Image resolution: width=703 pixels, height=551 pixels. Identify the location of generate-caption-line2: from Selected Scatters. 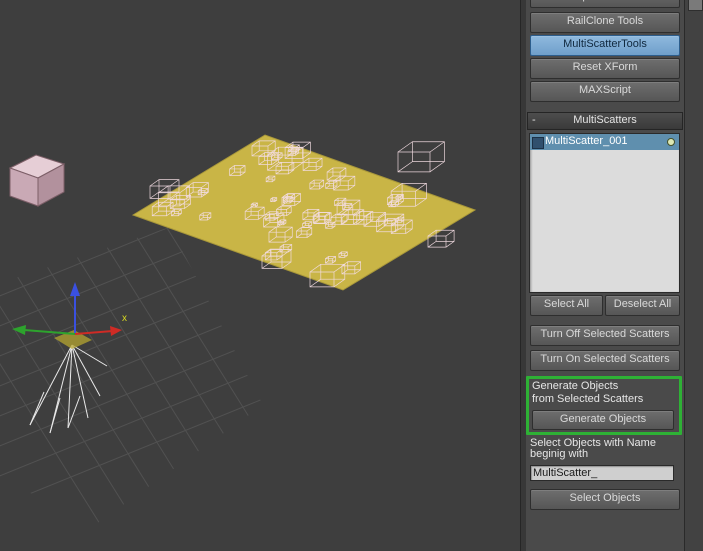
(588, 399).